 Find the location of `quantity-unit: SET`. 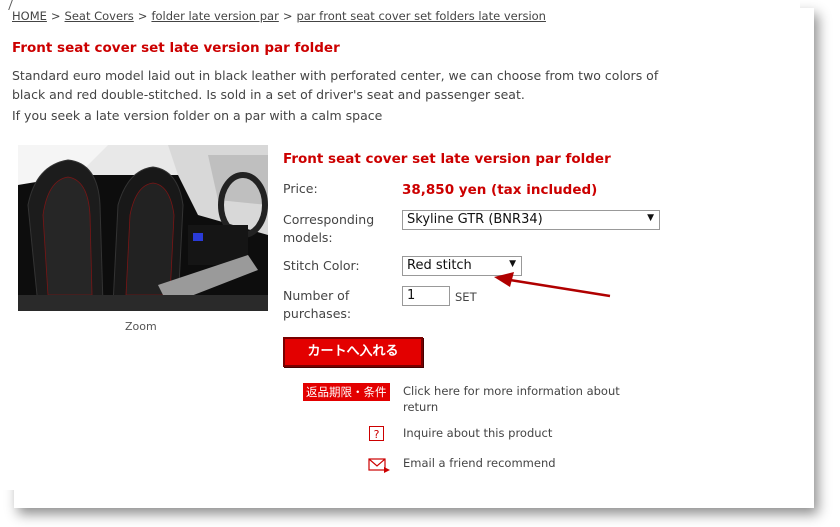

quantity-unit: SET is located at coordinates (466, 297).